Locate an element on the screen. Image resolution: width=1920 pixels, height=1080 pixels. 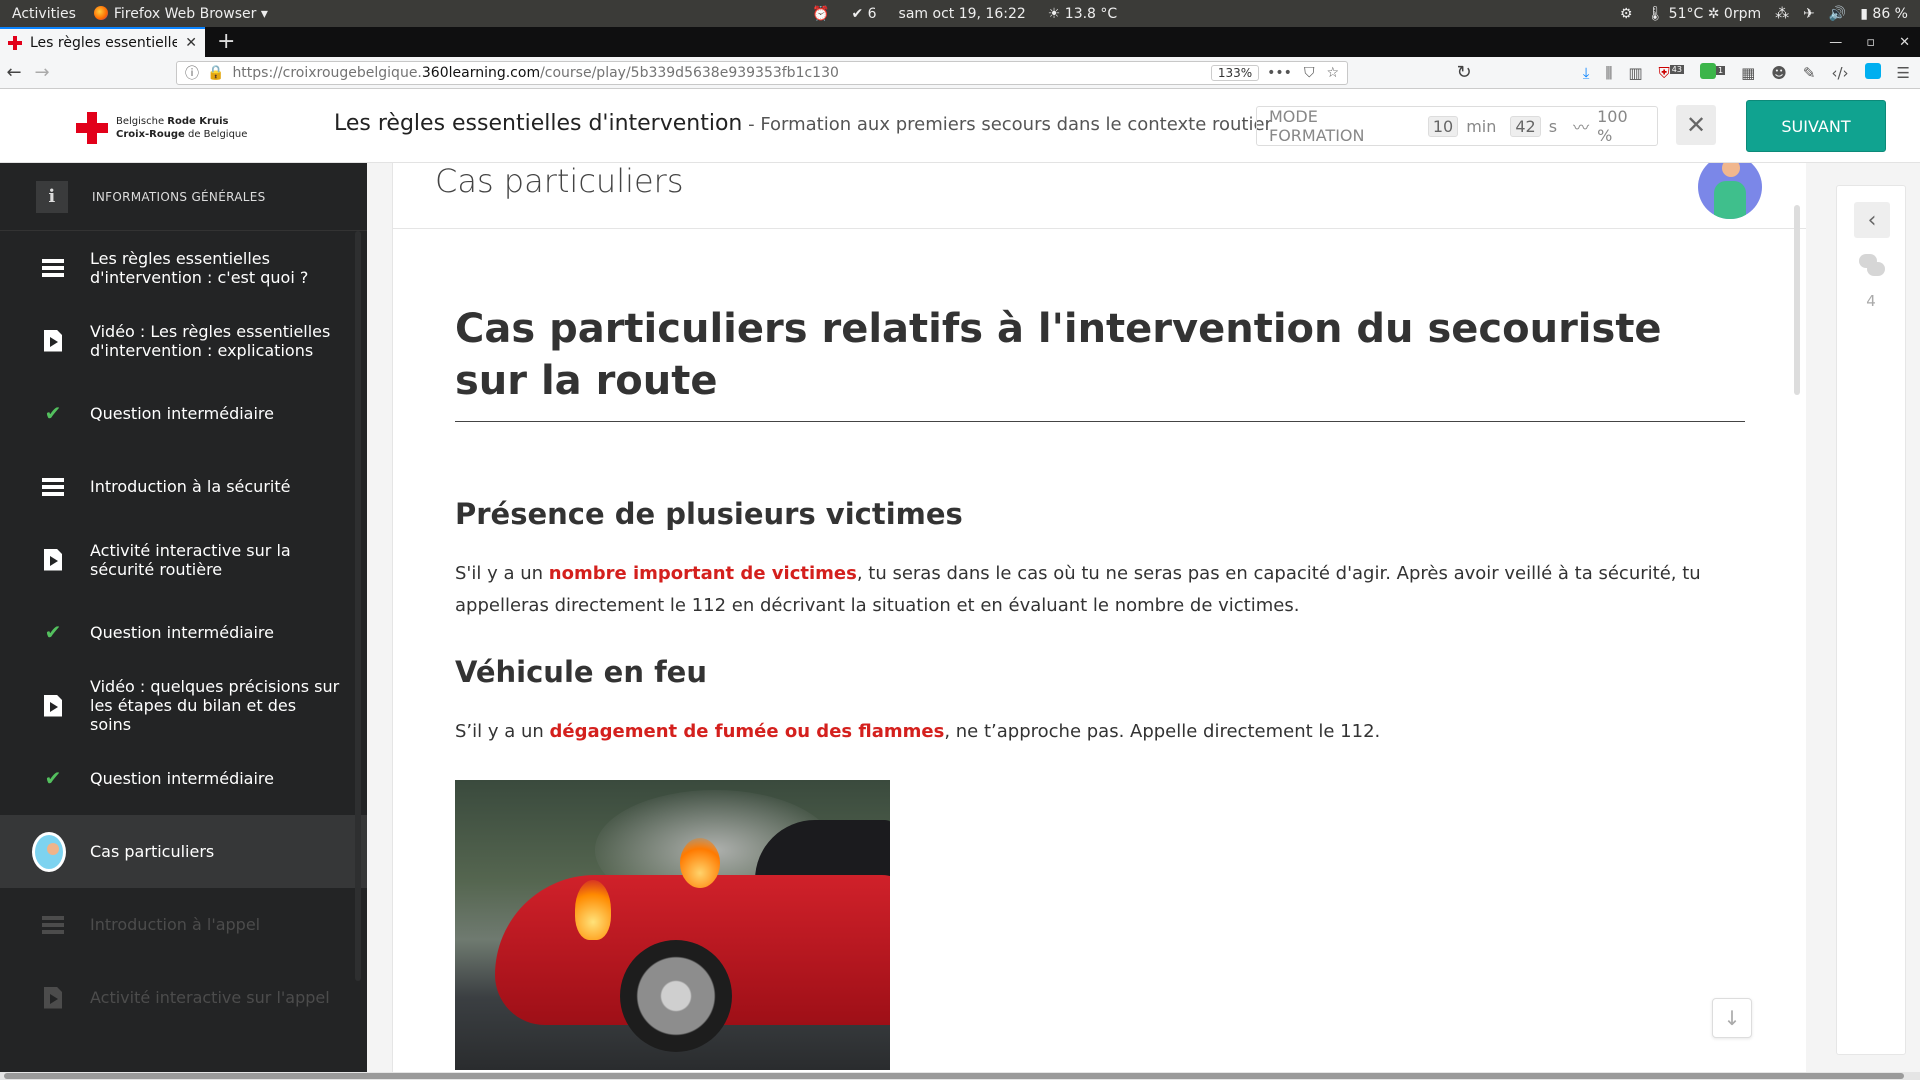
close-tab-icon: ✕ is located at coordinates (191, 43).